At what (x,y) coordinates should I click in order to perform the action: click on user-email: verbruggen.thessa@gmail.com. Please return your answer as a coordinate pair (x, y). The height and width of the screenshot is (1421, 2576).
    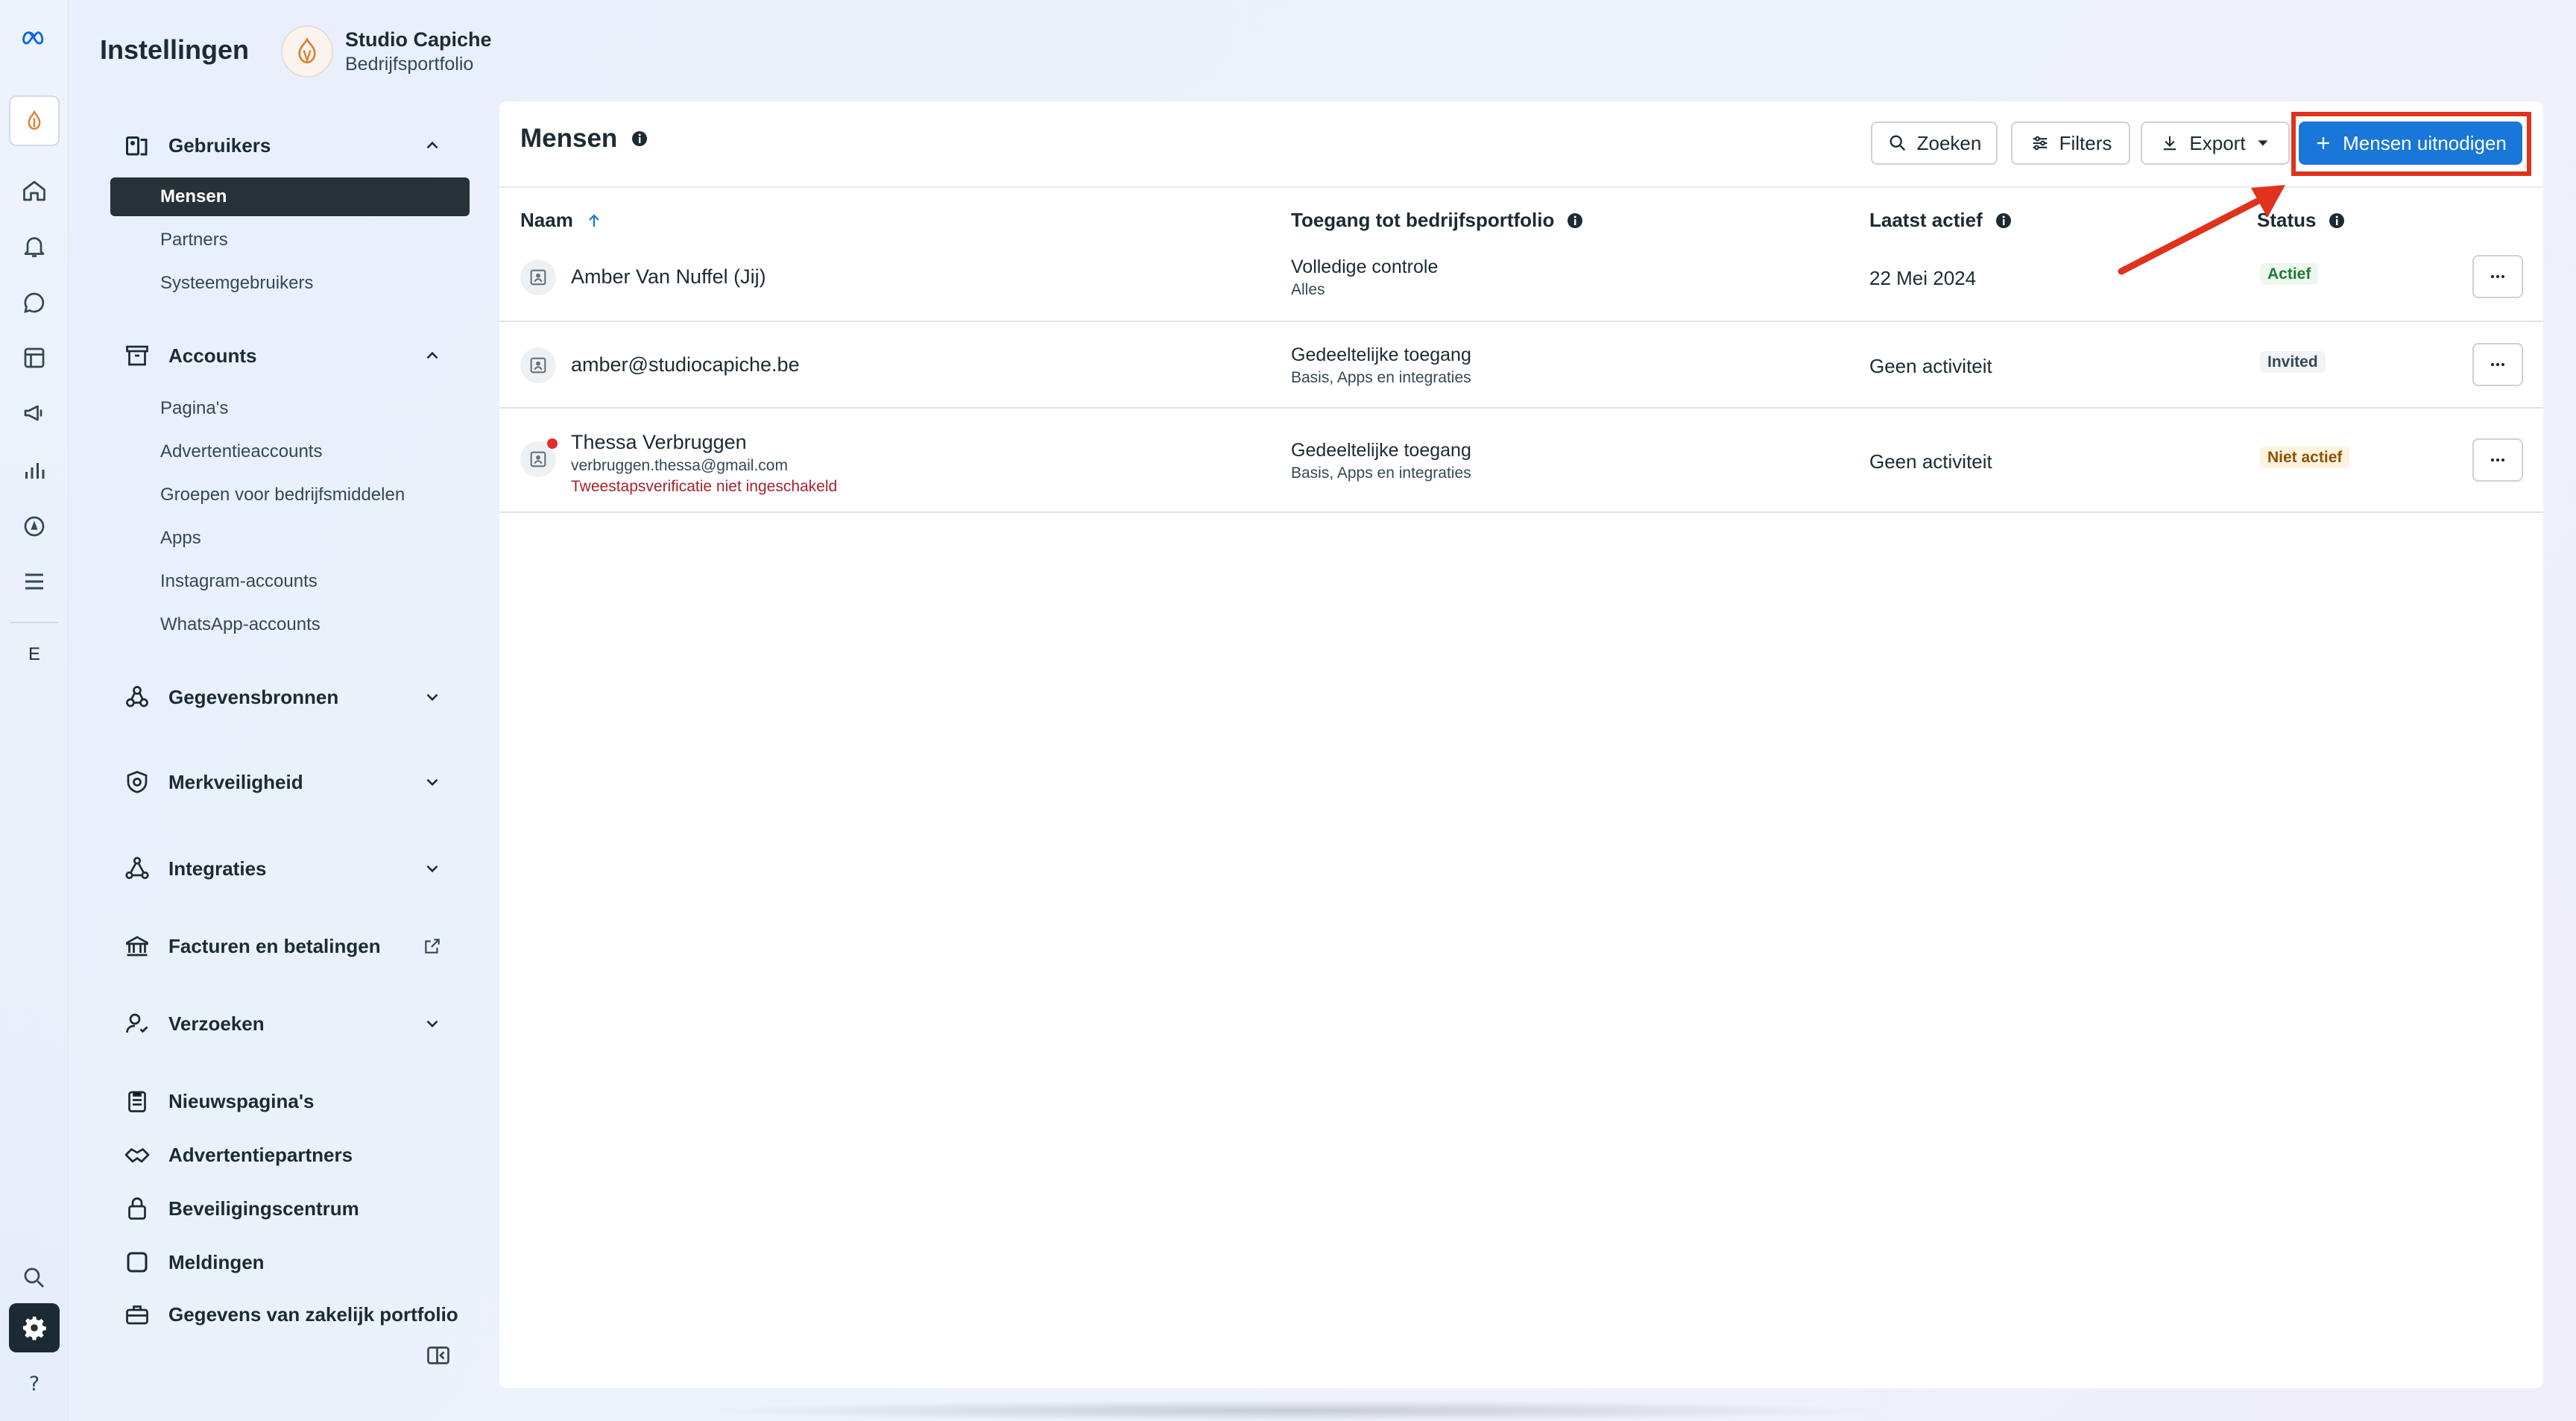
    Looking at the image, I should click on (679, 465).